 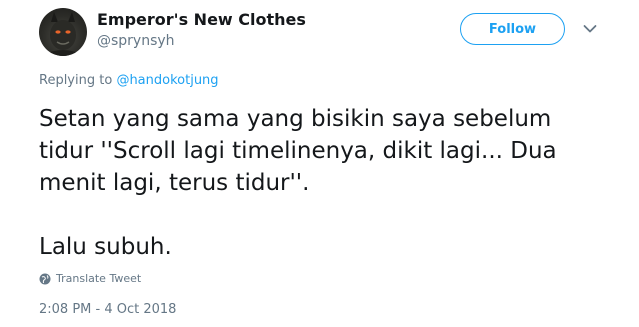 I want to click on timestamp-link: 2:08 PM - 4 Oct 2018, so click(x=107, y=309).